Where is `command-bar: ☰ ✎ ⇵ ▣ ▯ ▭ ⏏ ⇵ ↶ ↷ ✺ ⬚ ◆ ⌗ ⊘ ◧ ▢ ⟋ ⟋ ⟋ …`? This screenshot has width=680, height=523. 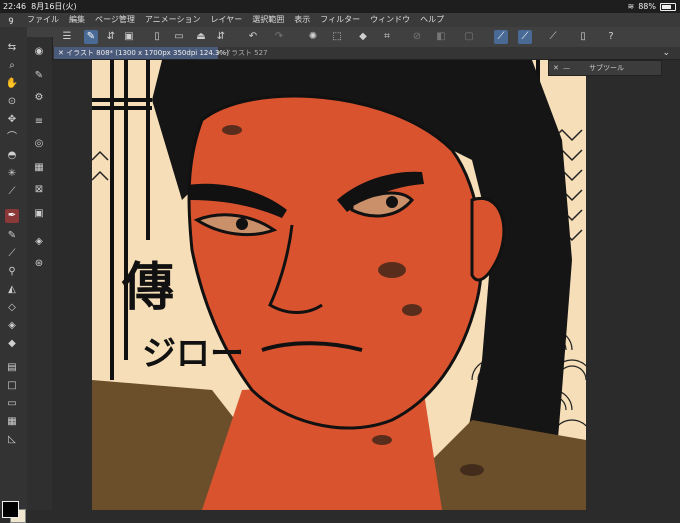 command-bar: ☰ ✎ ⇵ ▣ ▯ ▭ ⏏ ⇵ ↶ ↷ ✺ ⬚ ◆ ⌗ ⊘ ◧ ▢ ⟋ ⟋ ⟋ … is located at coordinates (340, 37).